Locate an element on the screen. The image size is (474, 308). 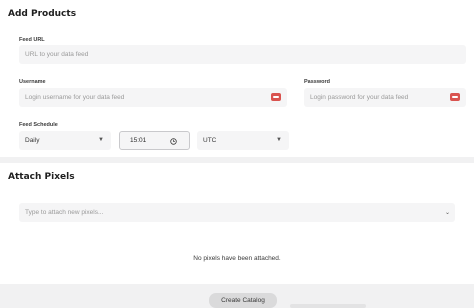
pixel-search-input is located at coordinates (237, 212).